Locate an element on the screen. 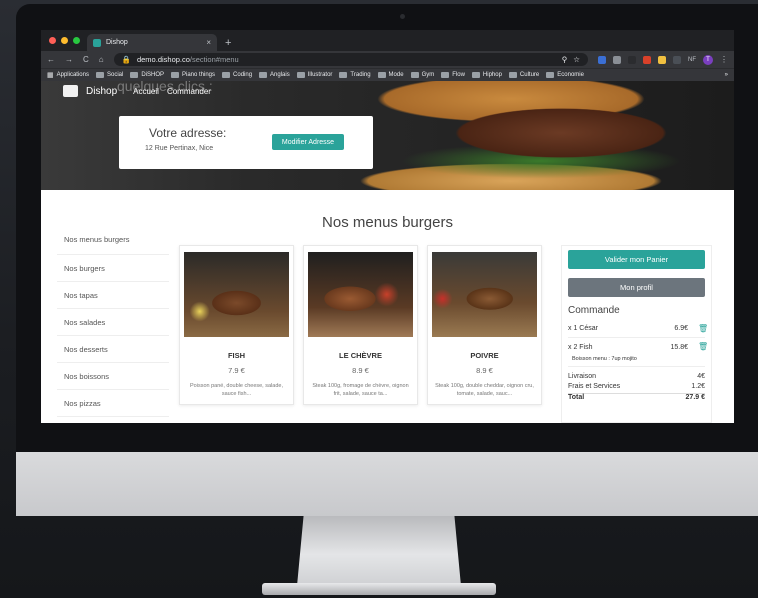  bookmark-folder: Illustrator is located at coordinates (314, 75).